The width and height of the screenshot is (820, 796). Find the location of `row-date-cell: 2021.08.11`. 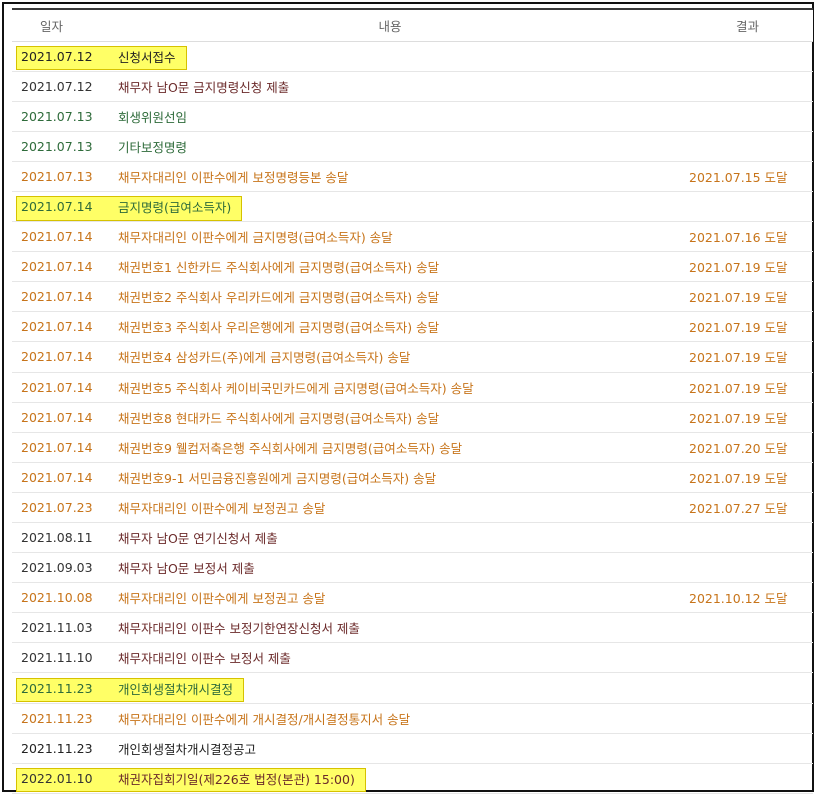

row-date-cell: 2021.08.11 is located at coordinates (60, 538).